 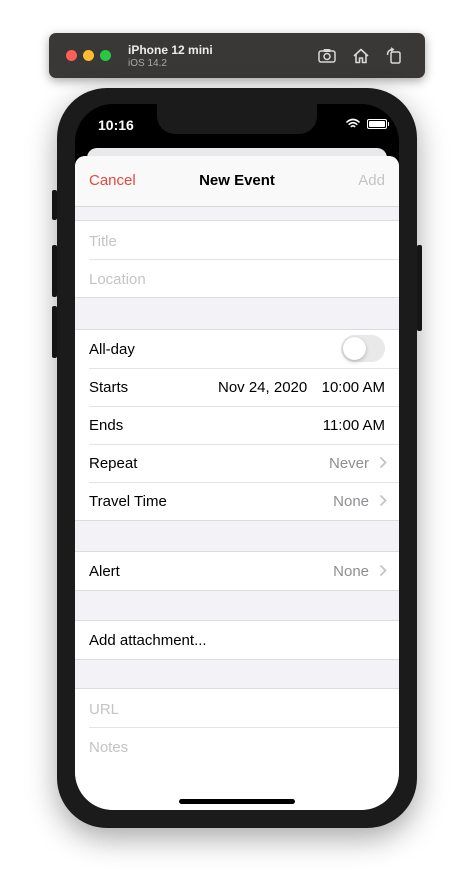 What do you see at coordinates (351, 571) in the screenshot?
I see `alert-value: None` at bounding box center [351, 571].